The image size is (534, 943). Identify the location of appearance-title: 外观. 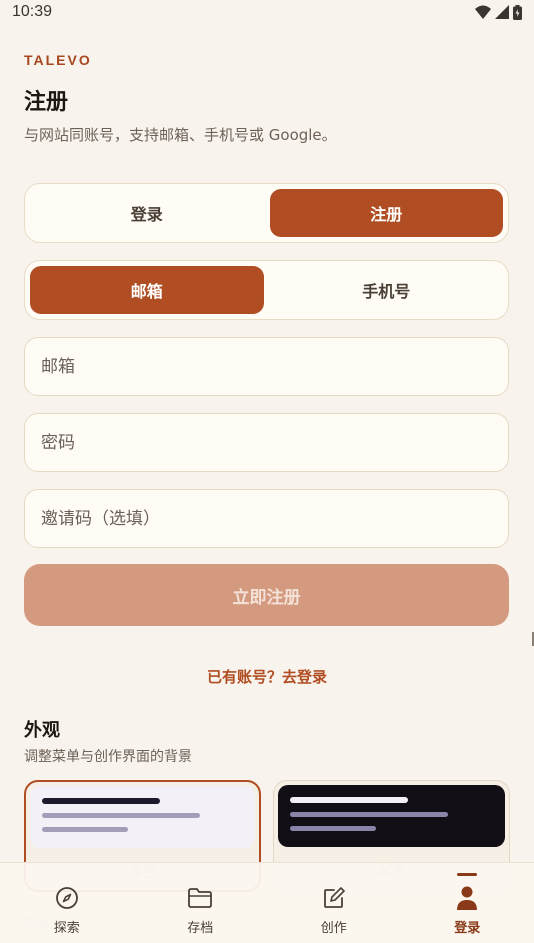
(42, 730).